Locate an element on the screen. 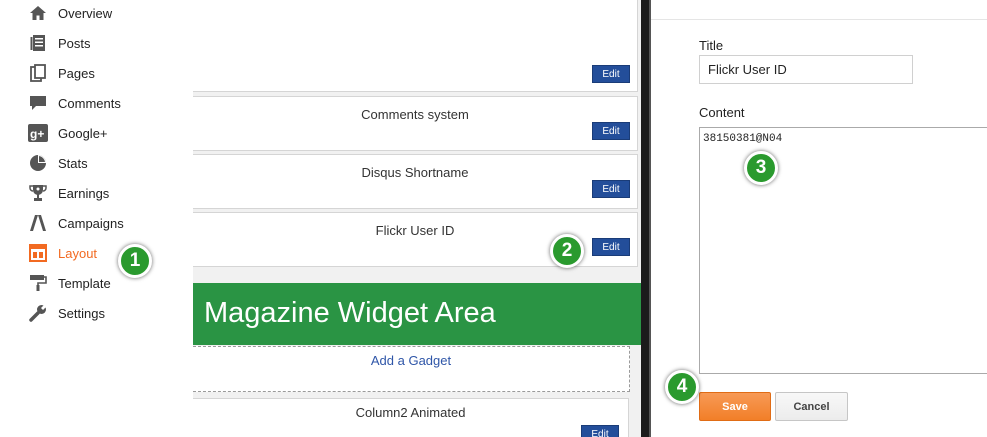 The height and width of the screenshot is (437, 987). magazine-section-header: Magazine Widget Area is located at coordinates (417, 314).